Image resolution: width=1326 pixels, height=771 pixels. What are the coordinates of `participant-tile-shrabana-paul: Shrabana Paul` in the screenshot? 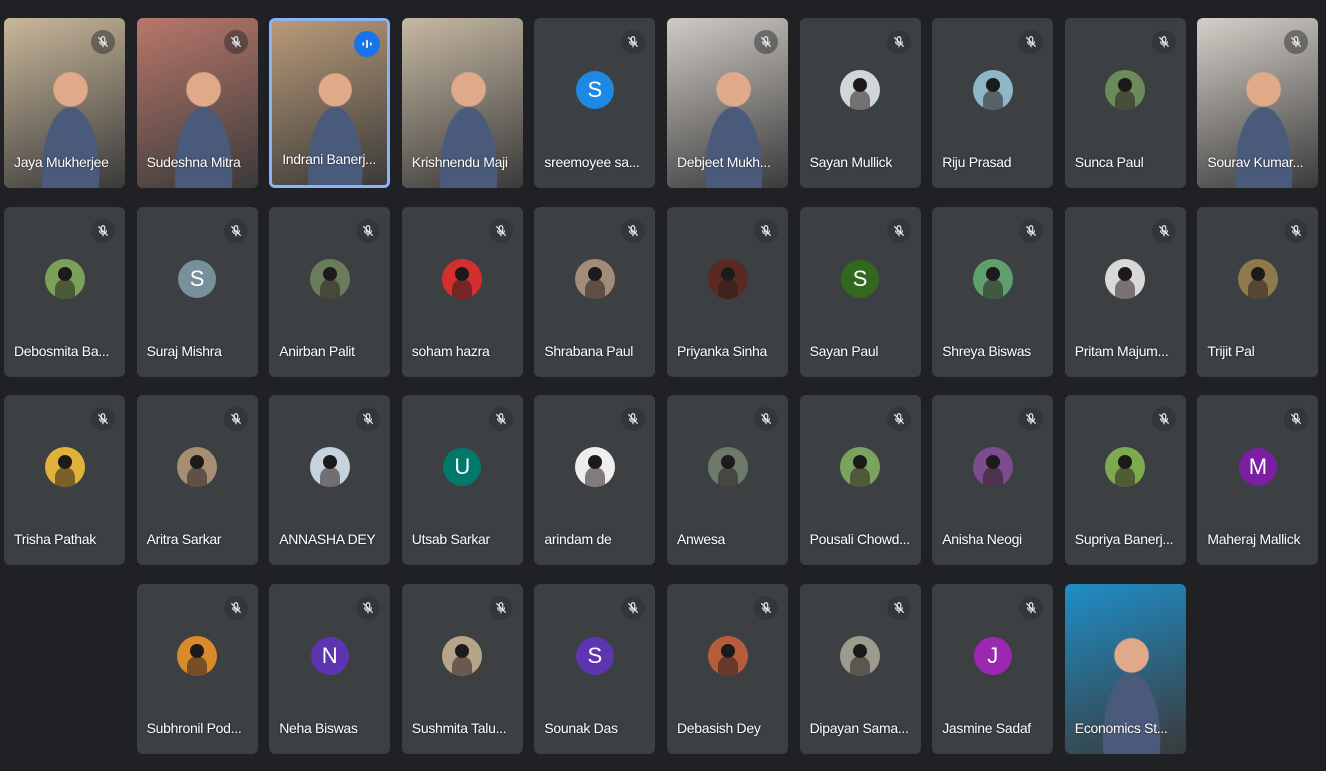 It's located at (595, 291).